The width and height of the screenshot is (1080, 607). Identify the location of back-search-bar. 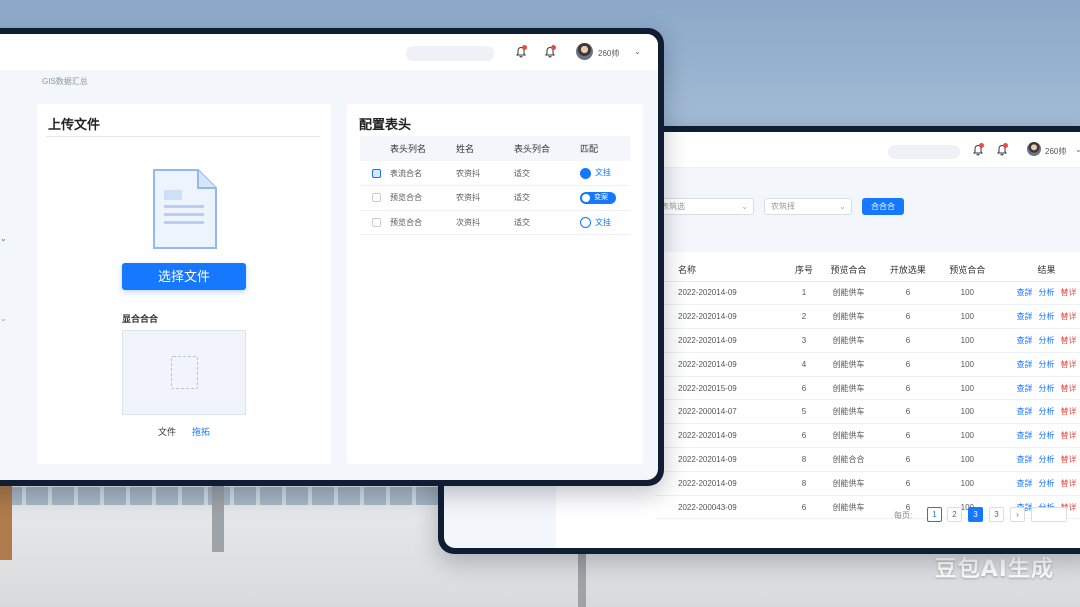
(924, 152).